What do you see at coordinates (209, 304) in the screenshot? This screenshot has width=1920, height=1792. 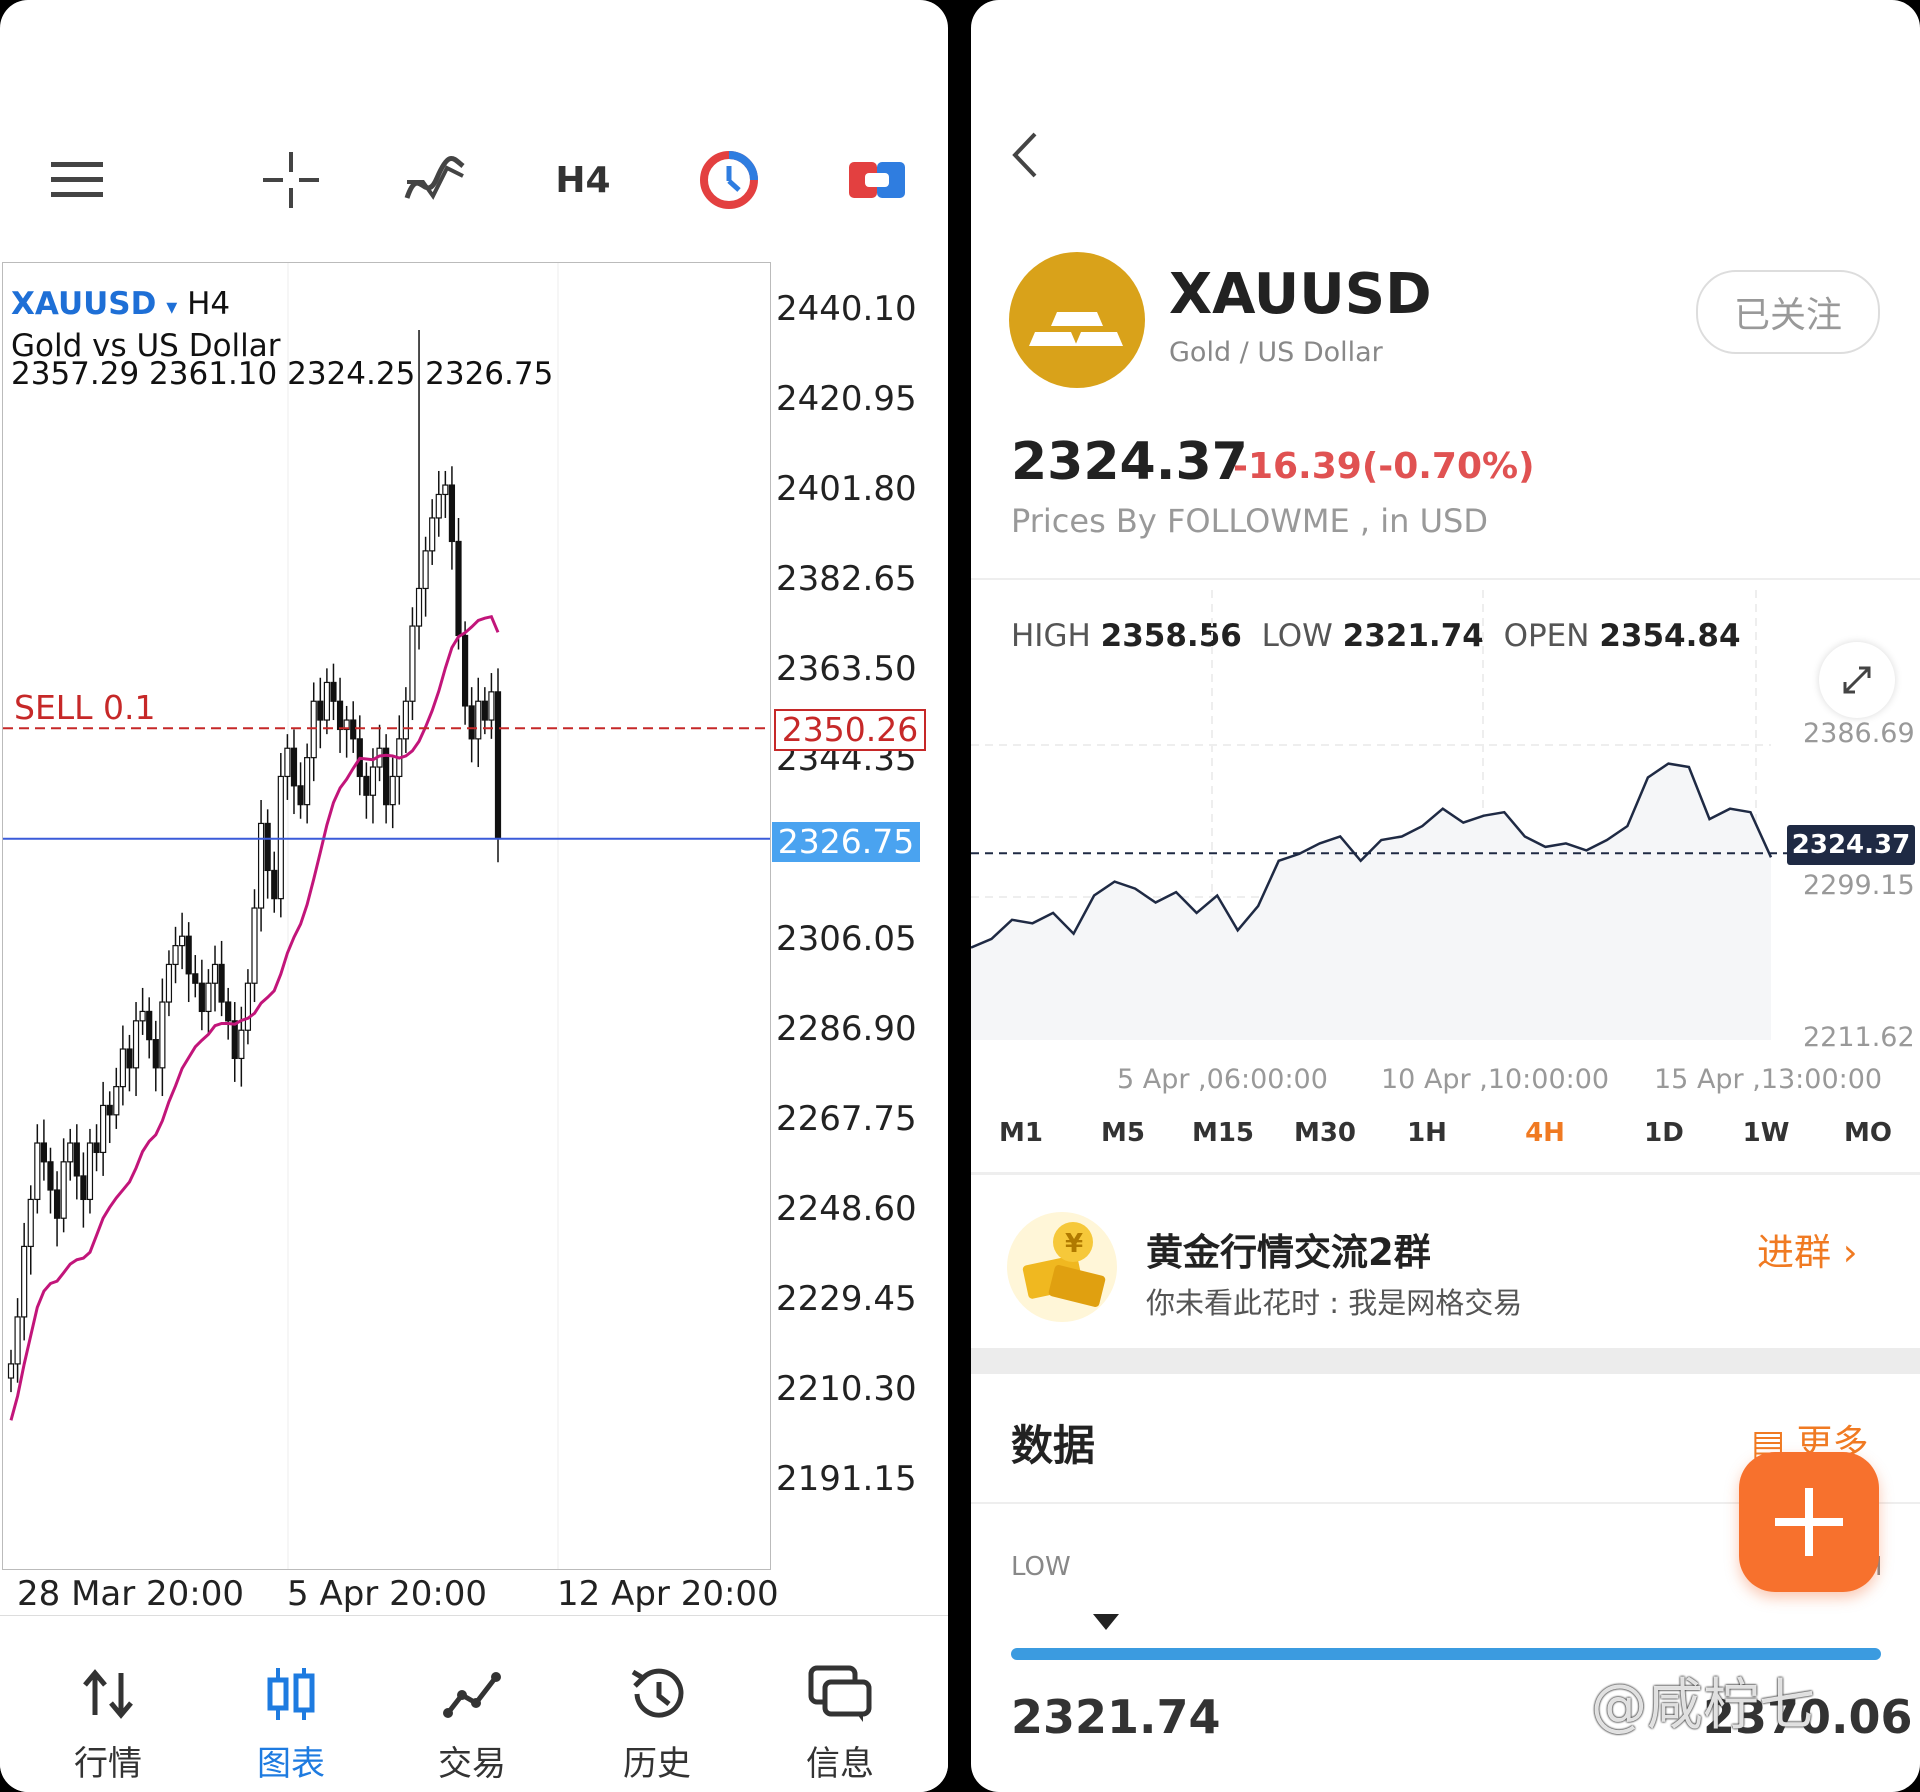 I see `chart-timeframe: H4` at bounding box center [209, 304].